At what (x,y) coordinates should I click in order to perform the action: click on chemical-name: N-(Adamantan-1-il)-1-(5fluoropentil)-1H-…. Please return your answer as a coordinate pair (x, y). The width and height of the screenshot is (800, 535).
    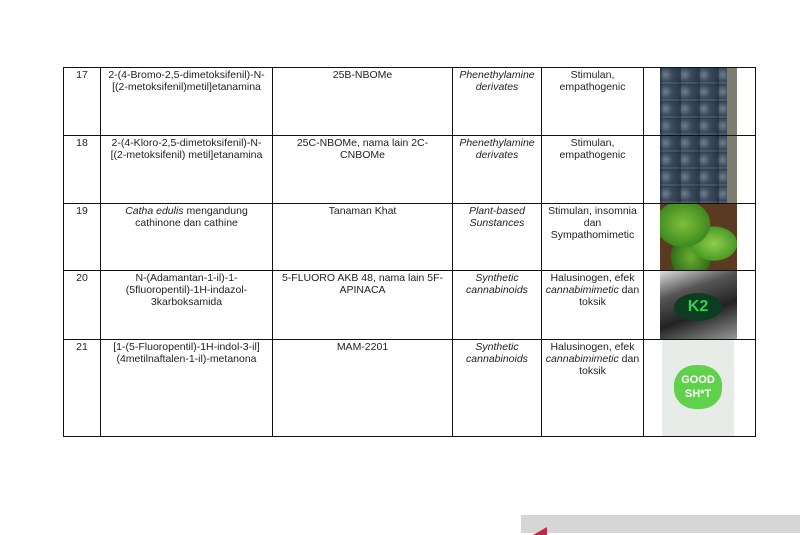
    Looking at the image, I should click on (186, 305).